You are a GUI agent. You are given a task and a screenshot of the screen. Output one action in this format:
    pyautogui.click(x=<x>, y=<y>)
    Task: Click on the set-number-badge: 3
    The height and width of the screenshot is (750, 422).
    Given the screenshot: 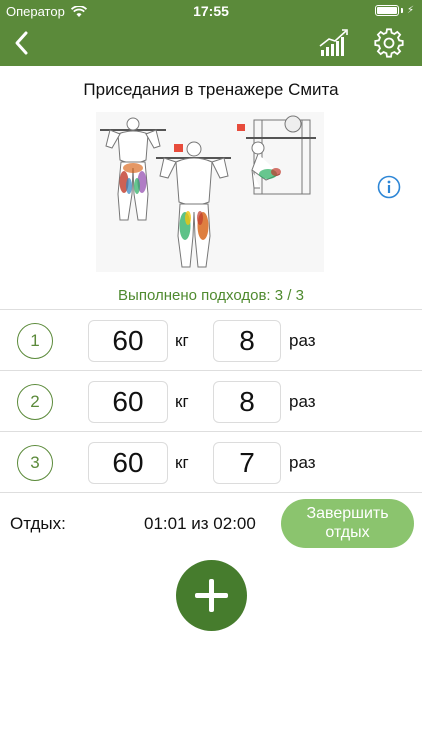 What is the action you would take?
    pyautogui.click(x=35, y=463)
    